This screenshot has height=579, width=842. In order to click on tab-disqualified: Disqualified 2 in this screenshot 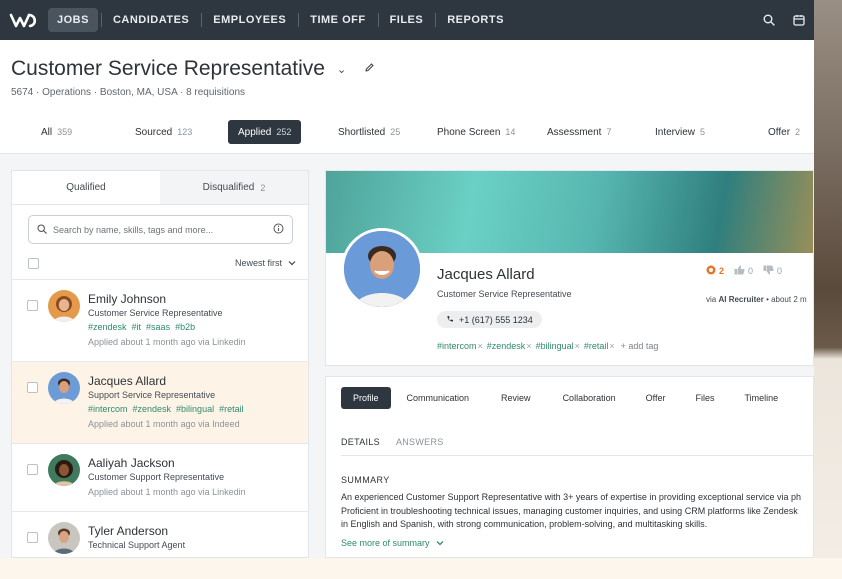, I will do `click(234, 187)`.